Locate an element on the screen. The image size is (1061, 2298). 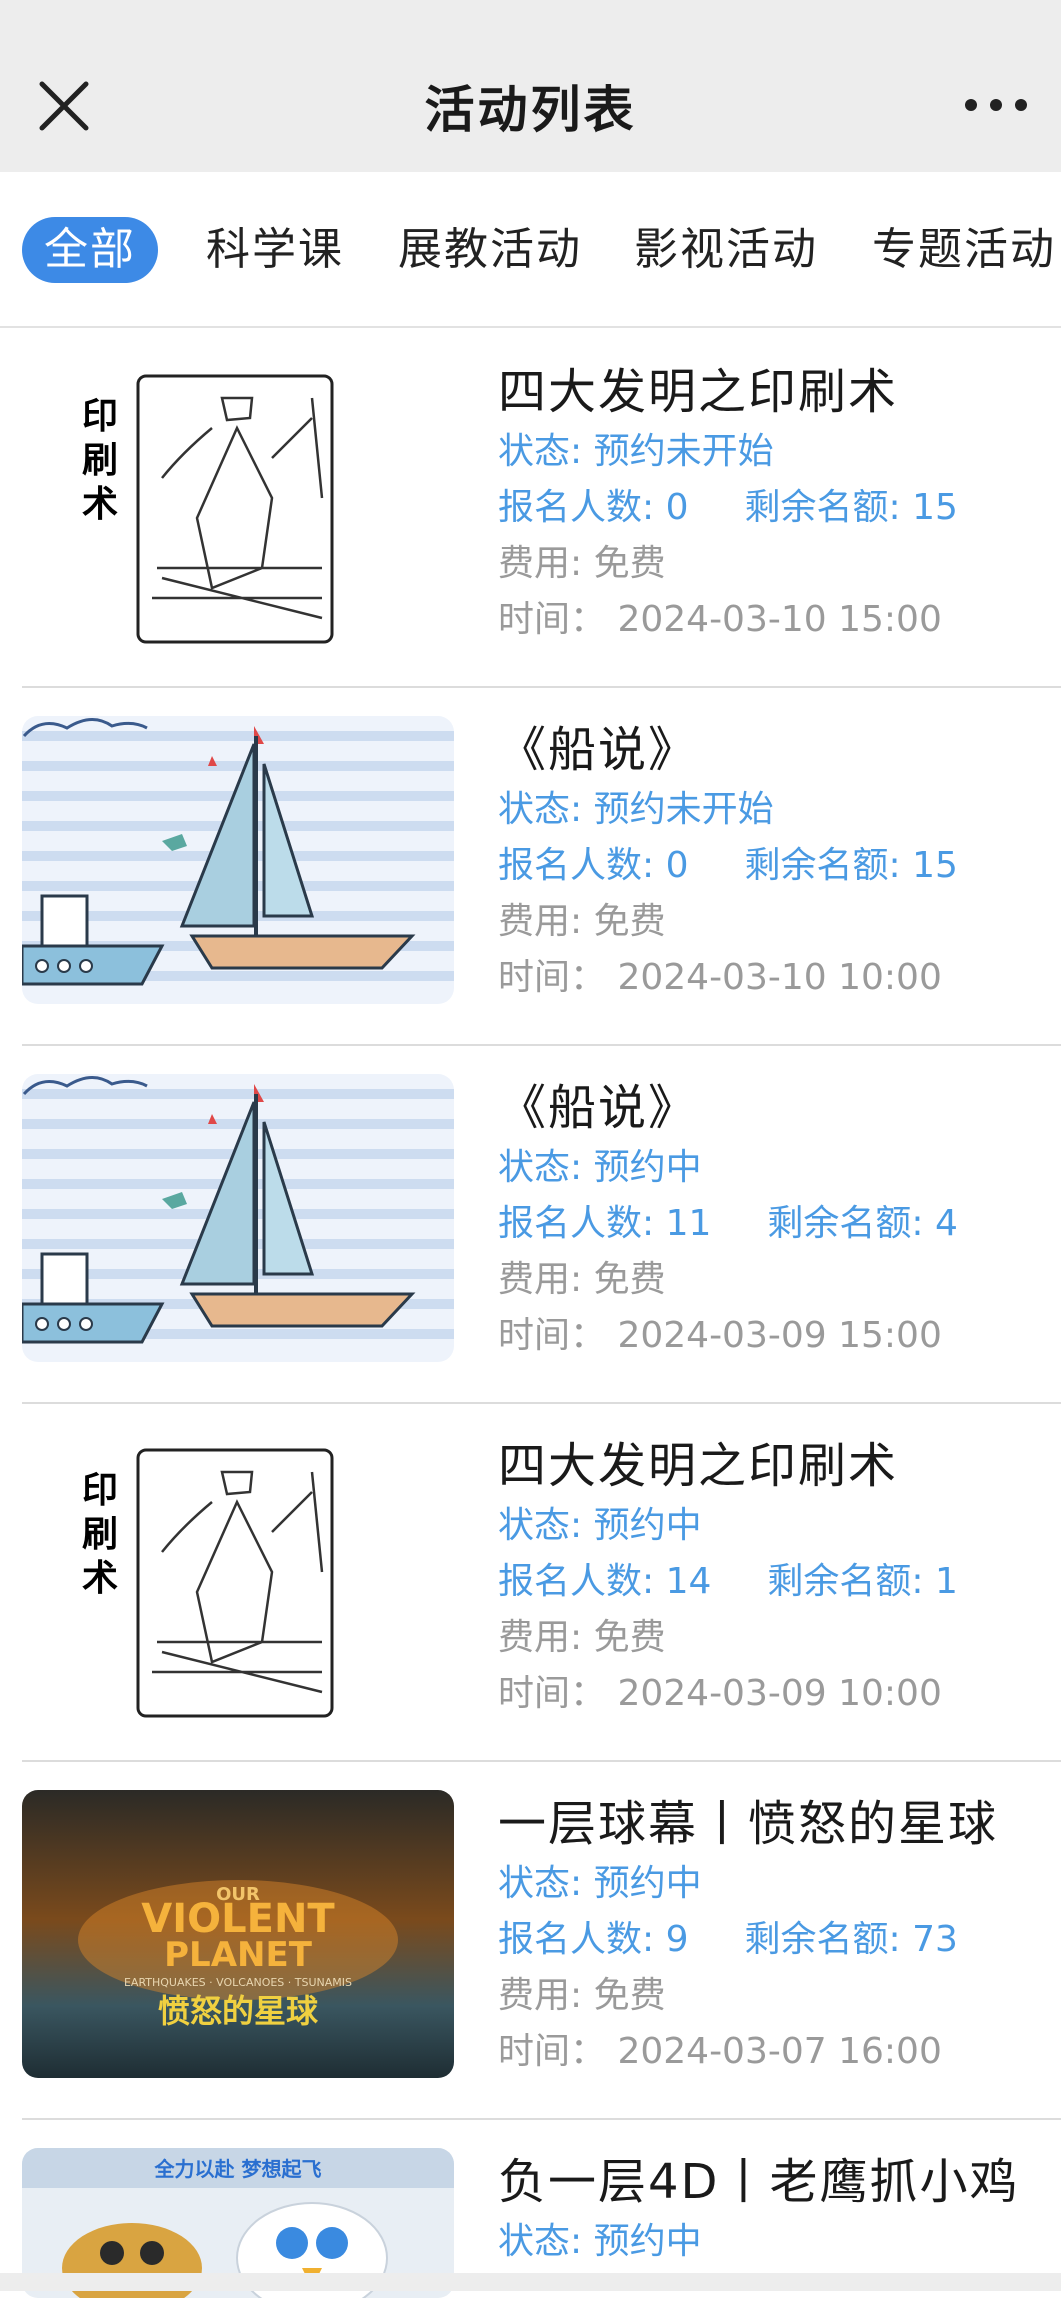
activity-time: 时间： 2024-03-09 10:00 is located at coordinates (778, 1694).